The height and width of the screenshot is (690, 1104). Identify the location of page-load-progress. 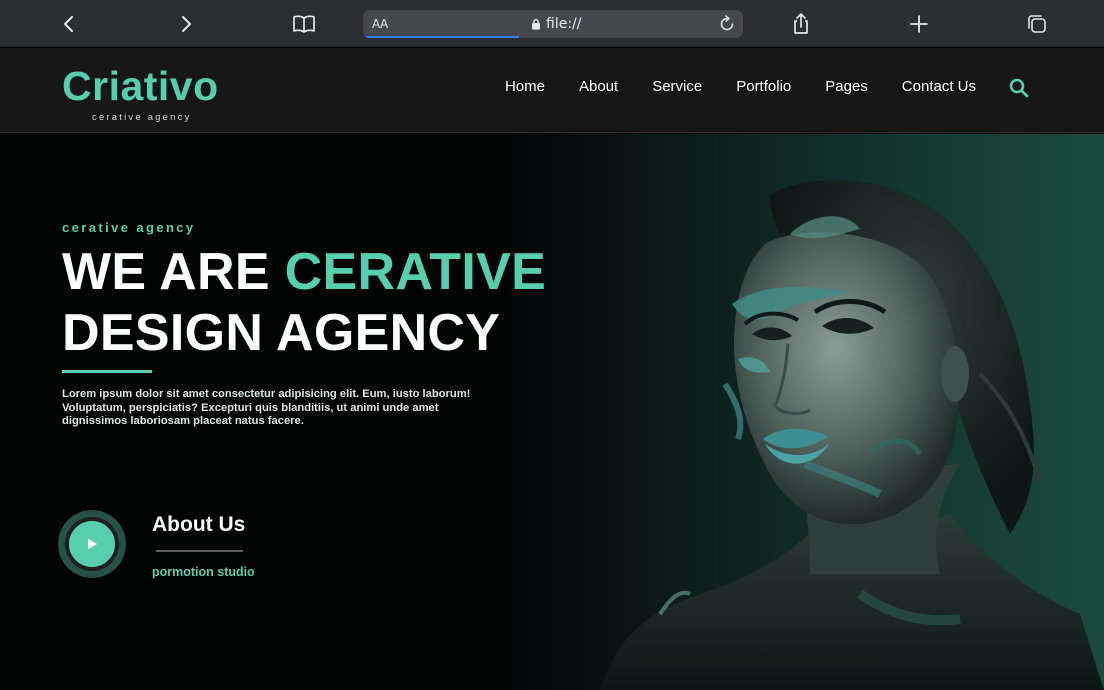
(441, 37).